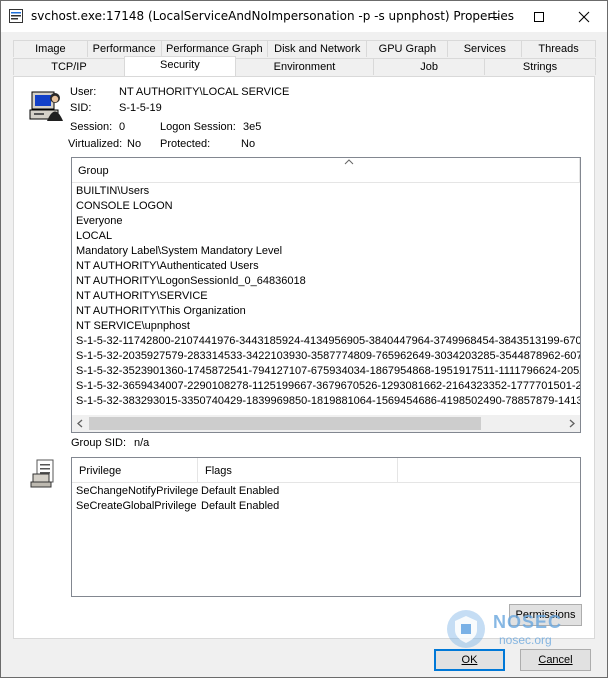  I want to click on privileges-header: Privilege Flags, so click(326, 470).